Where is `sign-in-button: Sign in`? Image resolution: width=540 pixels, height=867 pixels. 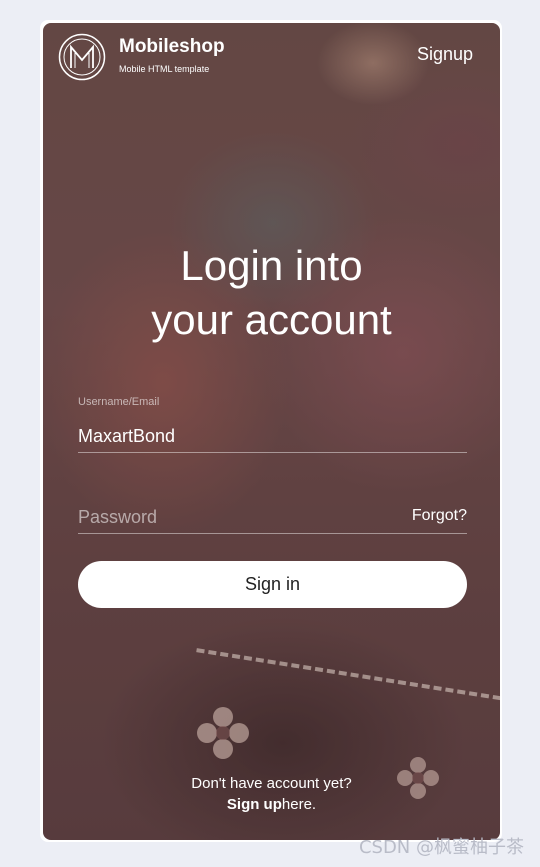 sign-in-button: Sign in is located at coordinates (272, 584).